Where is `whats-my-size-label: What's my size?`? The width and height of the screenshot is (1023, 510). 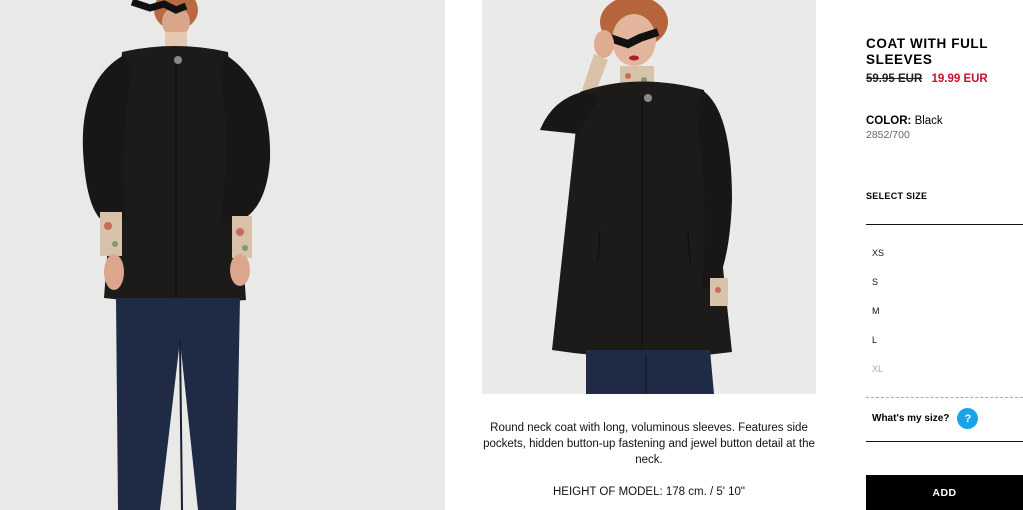 whats-my-size-label: What's my size? is located at coordinates (911, 418).